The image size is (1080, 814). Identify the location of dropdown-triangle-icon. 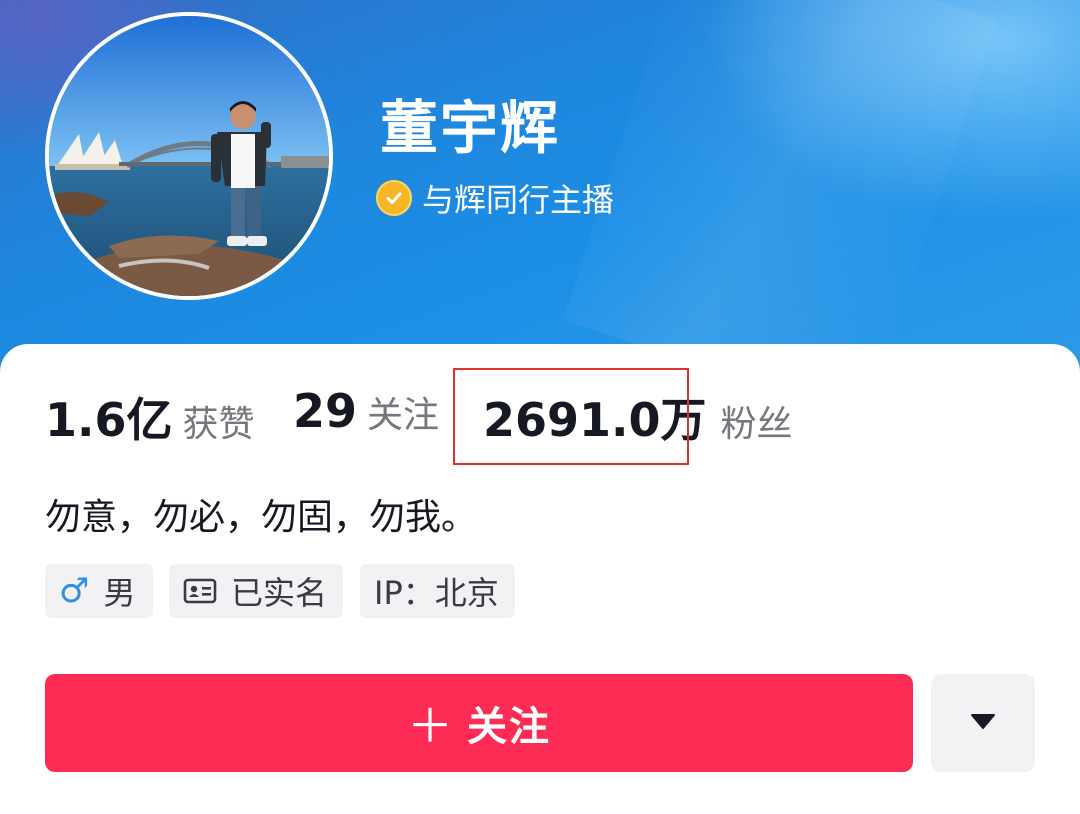
(983, 723).